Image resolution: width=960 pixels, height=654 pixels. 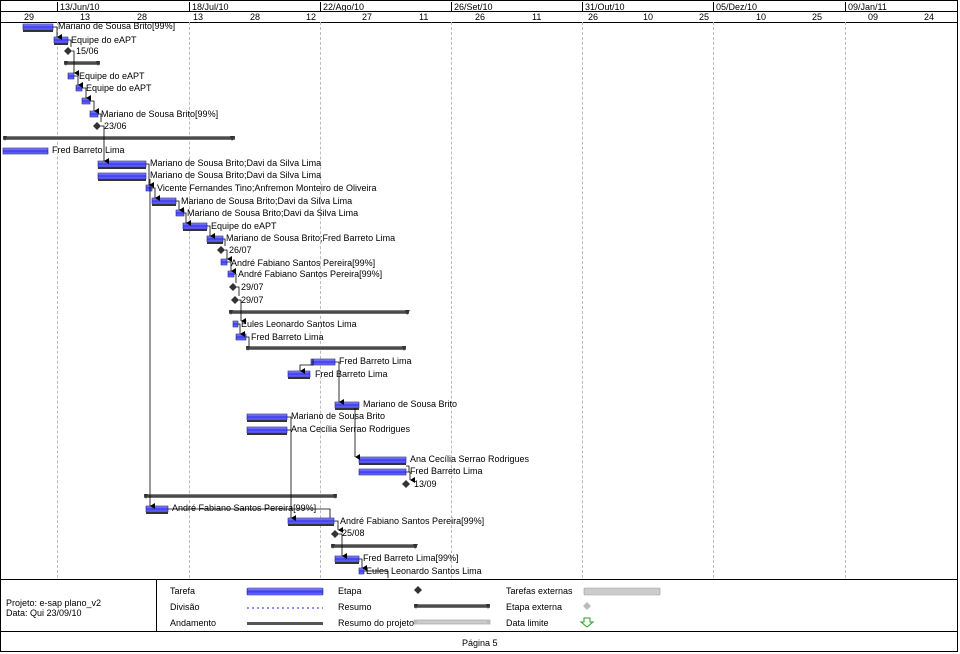 I want to click on page-number: Página 5, so click(x=480, y=643).